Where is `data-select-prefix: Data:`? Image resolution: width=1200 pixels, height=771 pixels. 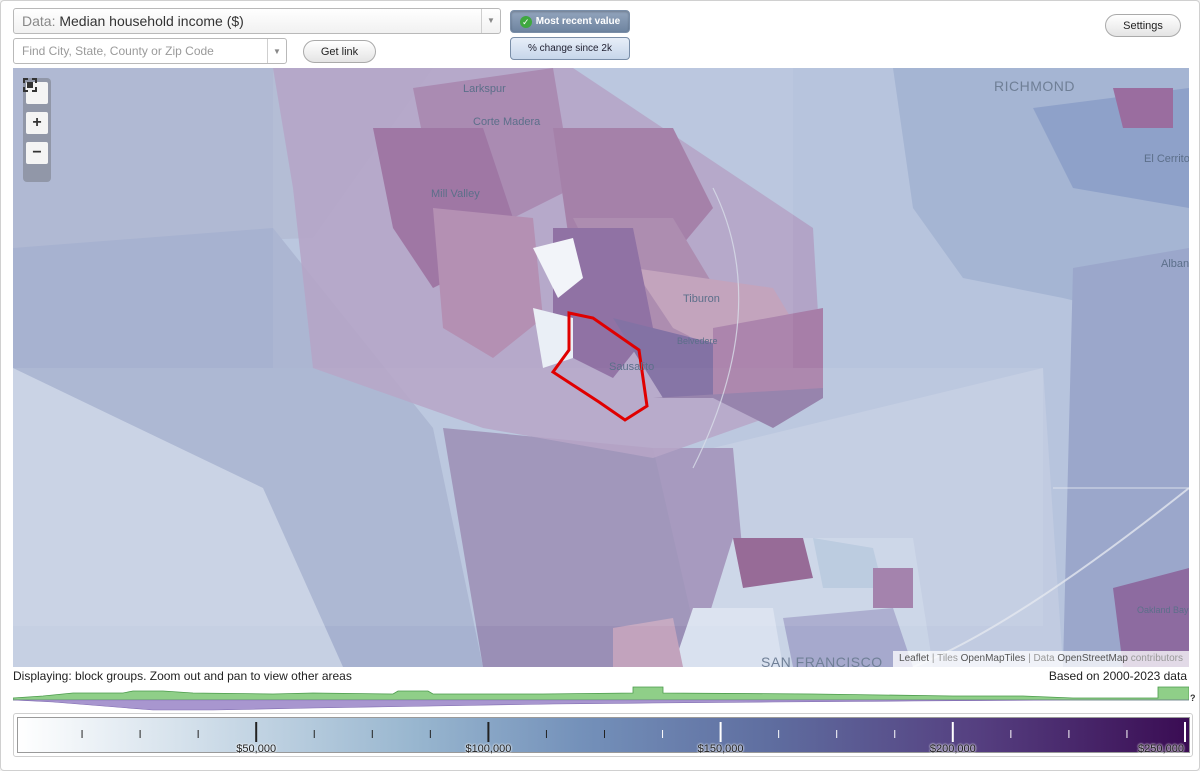 data-select-prefix: Data: is located at coordinates (39, 21).